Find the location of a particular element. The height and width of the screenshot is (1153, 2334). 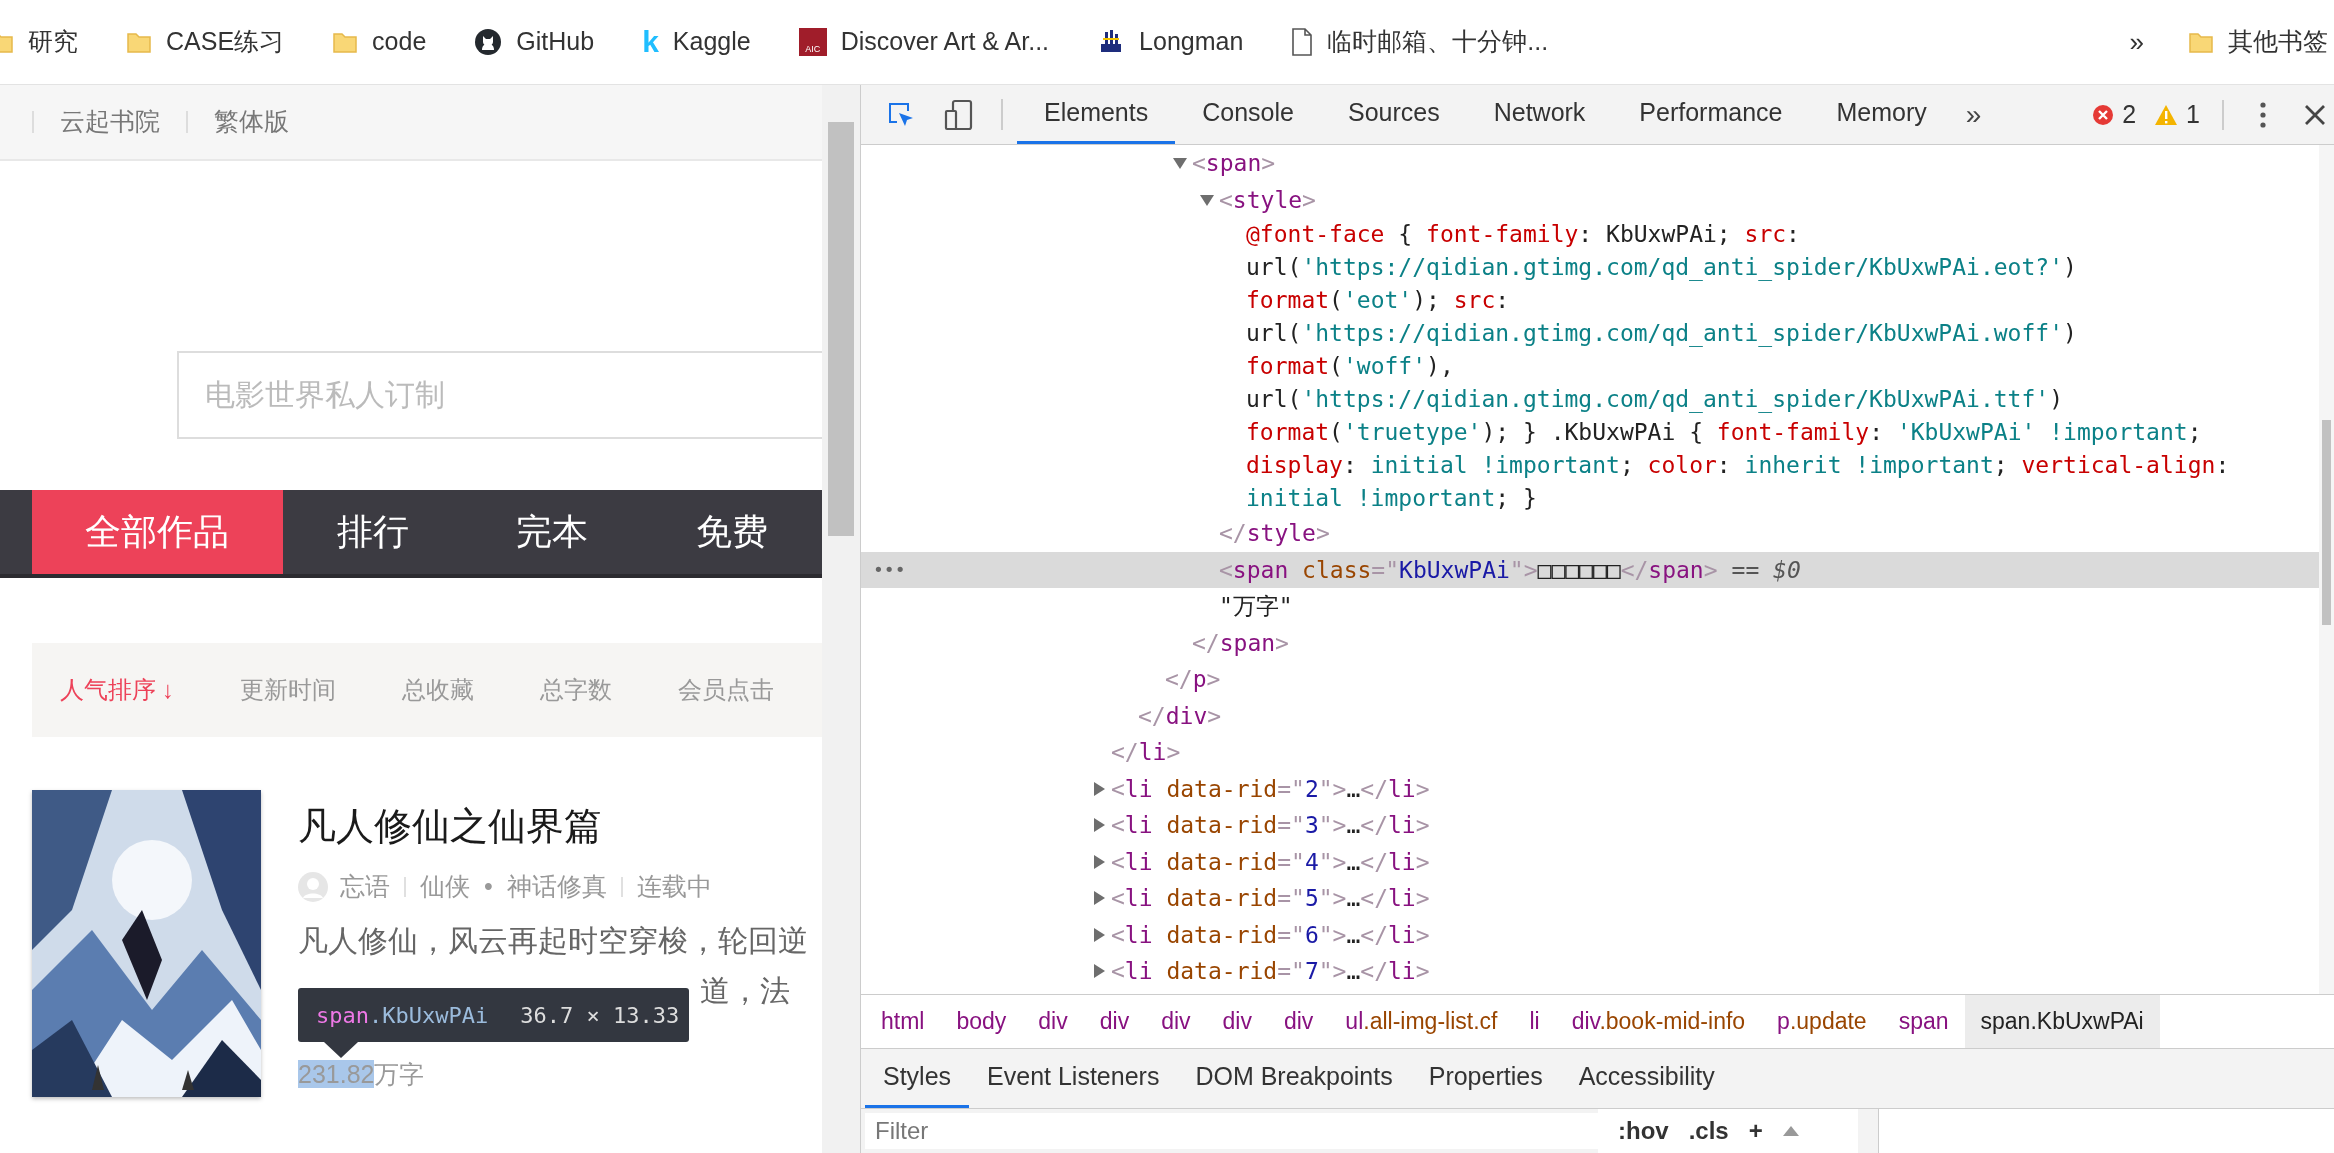

code-text: </style> is located at coordinates (1274, 533).